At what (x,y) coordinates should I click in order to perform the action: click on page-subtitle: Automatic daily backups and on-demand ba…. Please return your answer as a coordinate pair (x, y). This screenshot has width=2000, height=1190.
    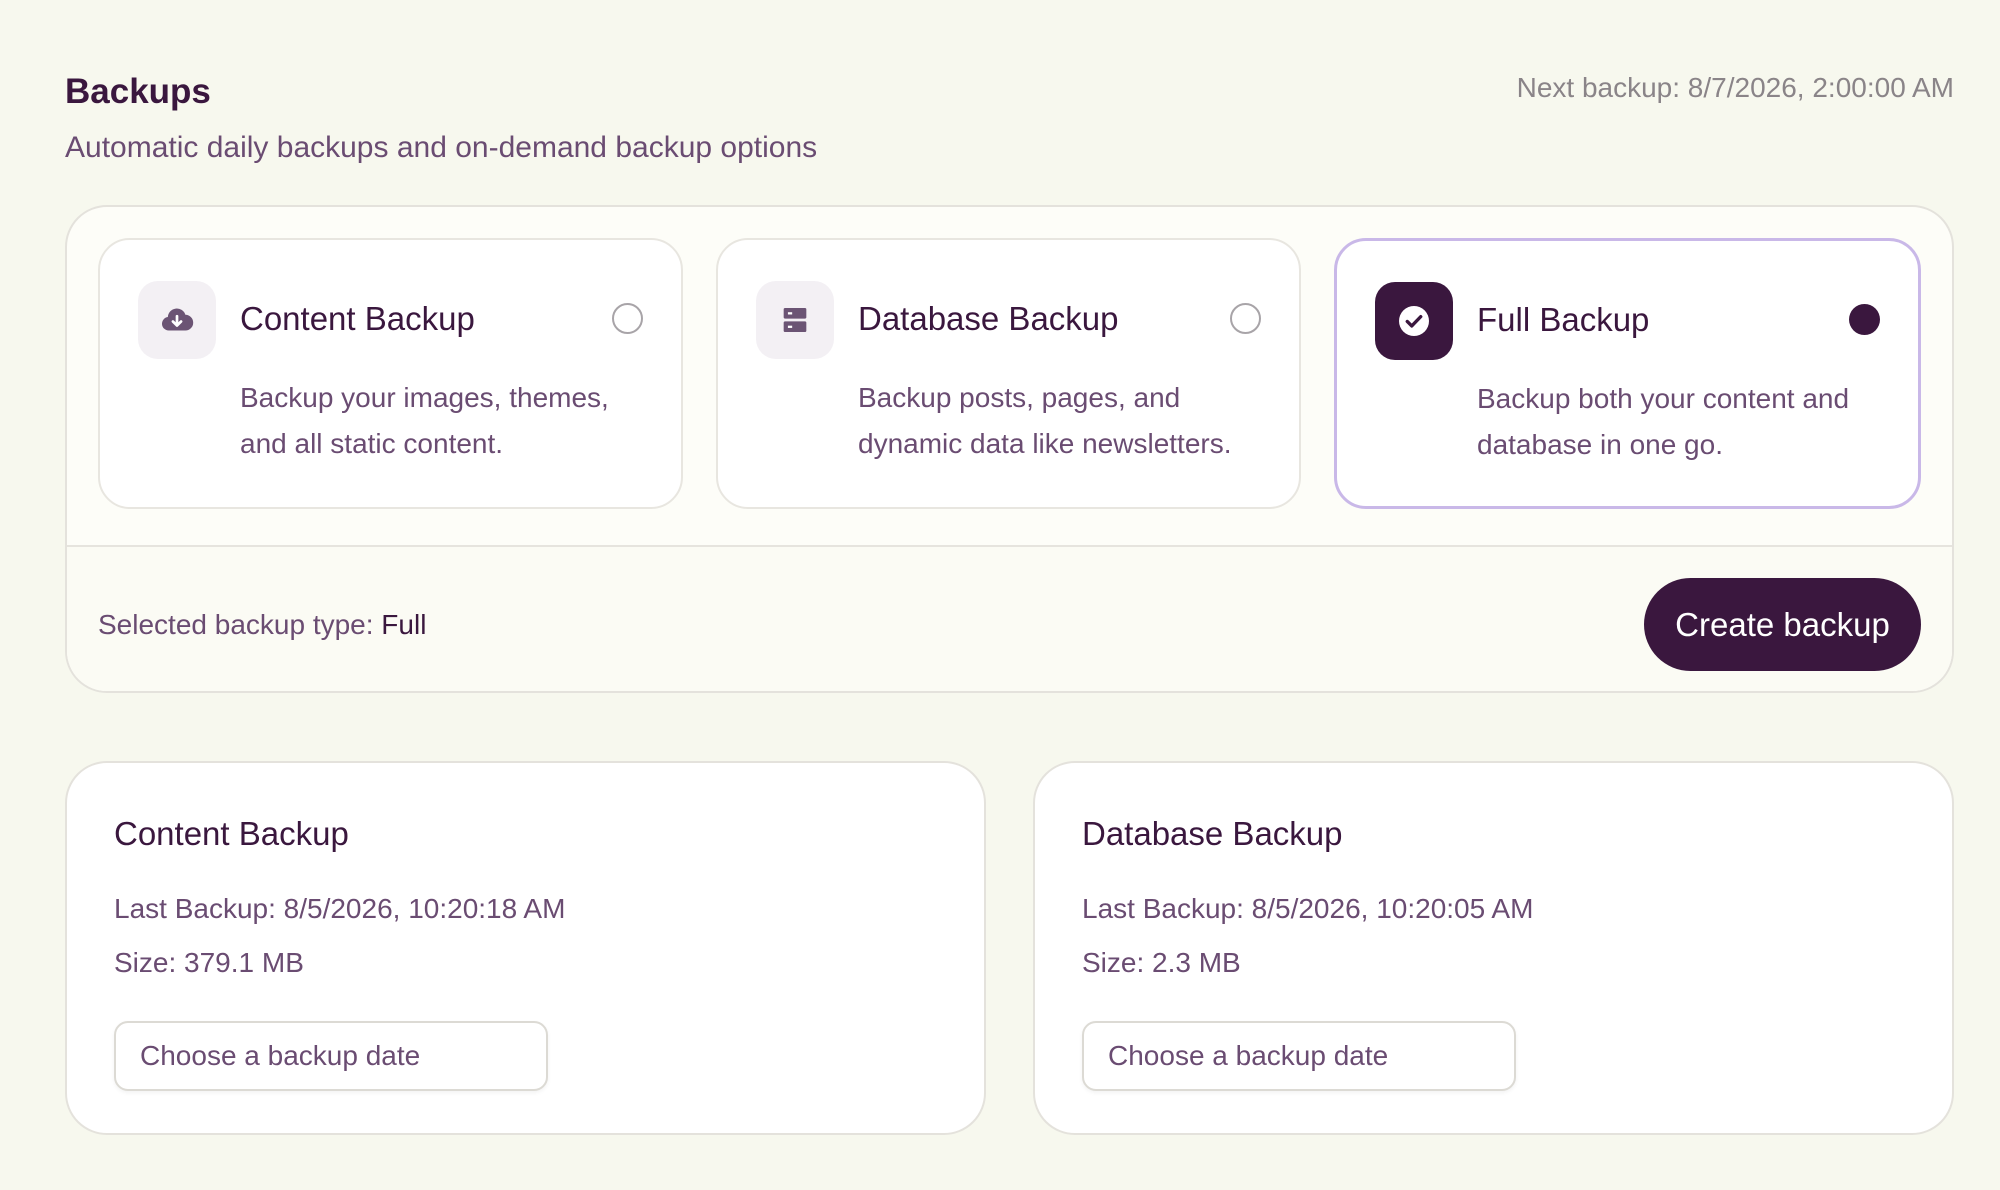
    Looking at the image, I should click on (441, 147).